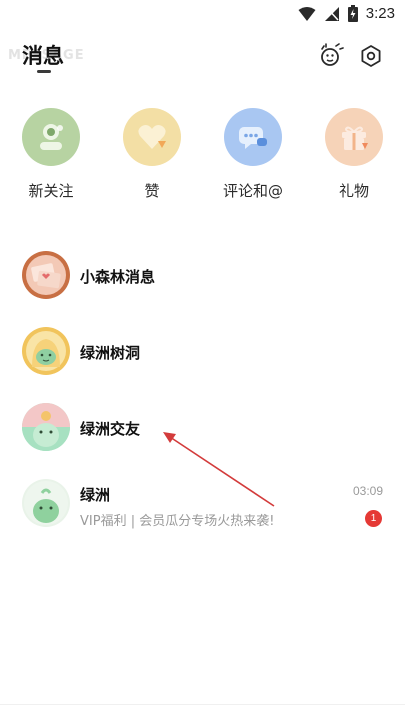  I want to click on fun-icon, so click(332, 54).